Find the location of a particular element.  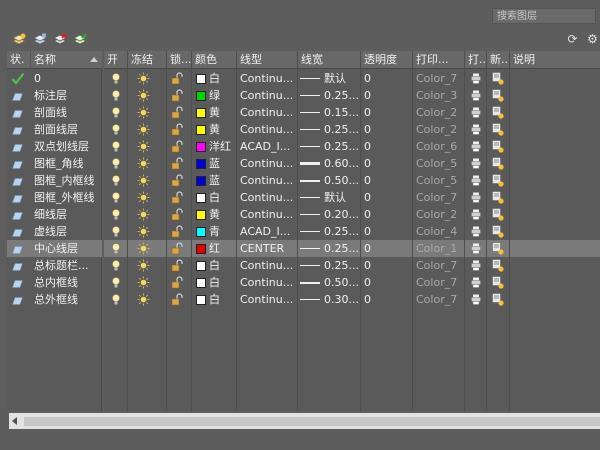

layer-row: 白 Continu... 0.25... 0 Color_7 is located at coordinates (352, 265).